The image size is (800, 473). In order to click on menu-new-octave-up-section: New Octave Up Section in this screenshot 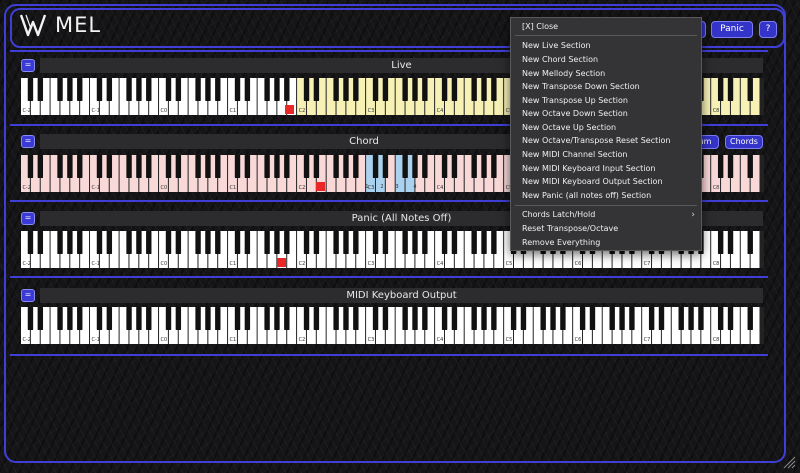, I will do `click(569, 128)`.